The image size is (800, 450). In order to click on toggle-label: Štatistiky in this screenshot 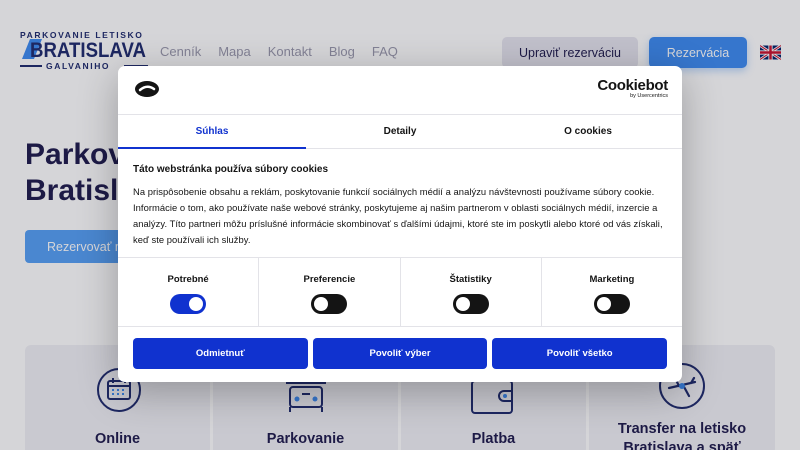, I will do `click(470, 279)`.